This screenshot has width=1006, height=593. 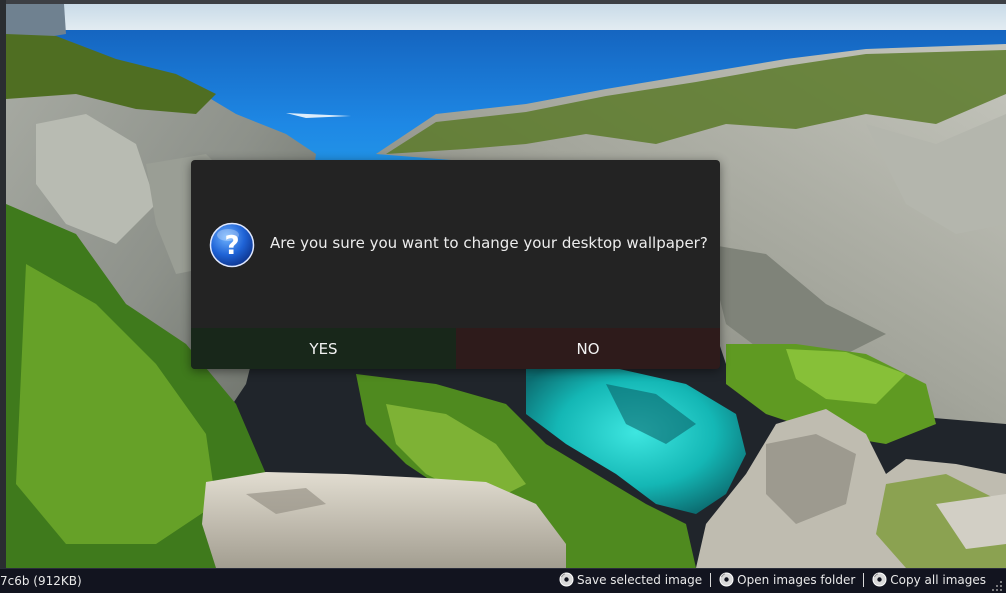 I want to click on copy-all-images-button: Copy all images, so click(x=929, y=579).